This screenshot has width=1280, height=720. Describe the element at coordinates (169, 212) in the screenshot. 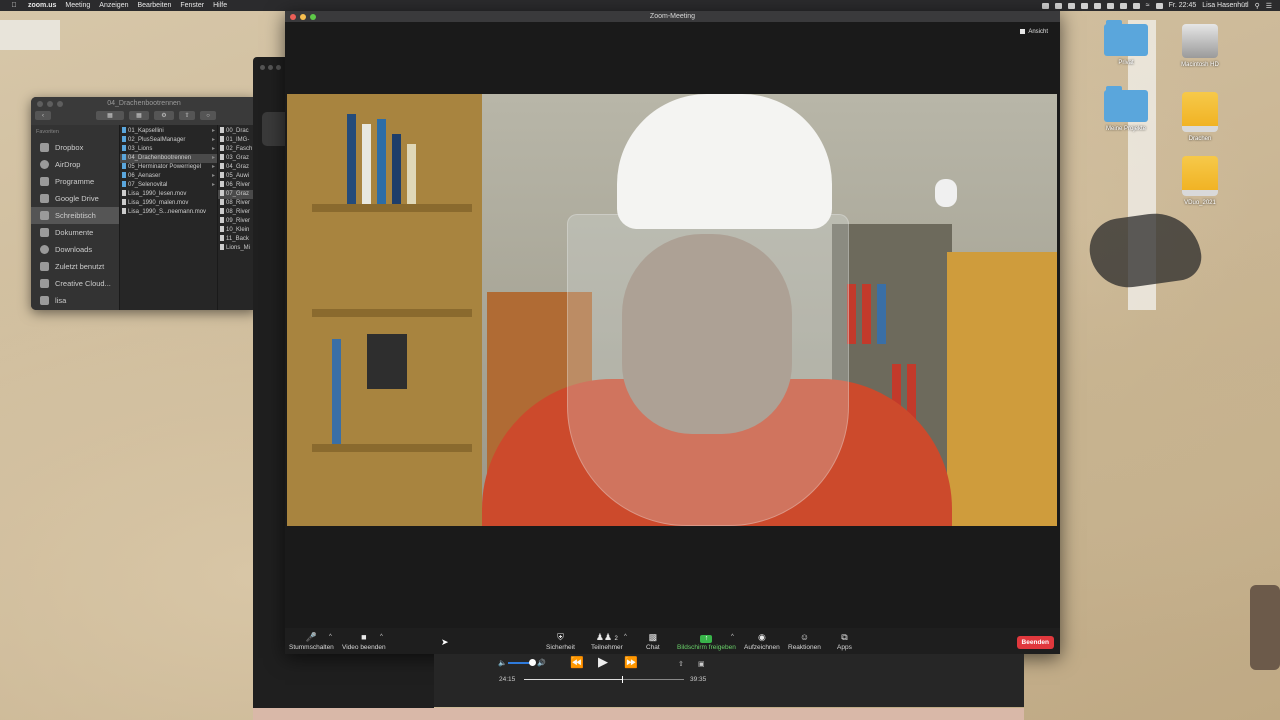

I see `list-item: Lisa_1990_S...neemann.mov` at that location.